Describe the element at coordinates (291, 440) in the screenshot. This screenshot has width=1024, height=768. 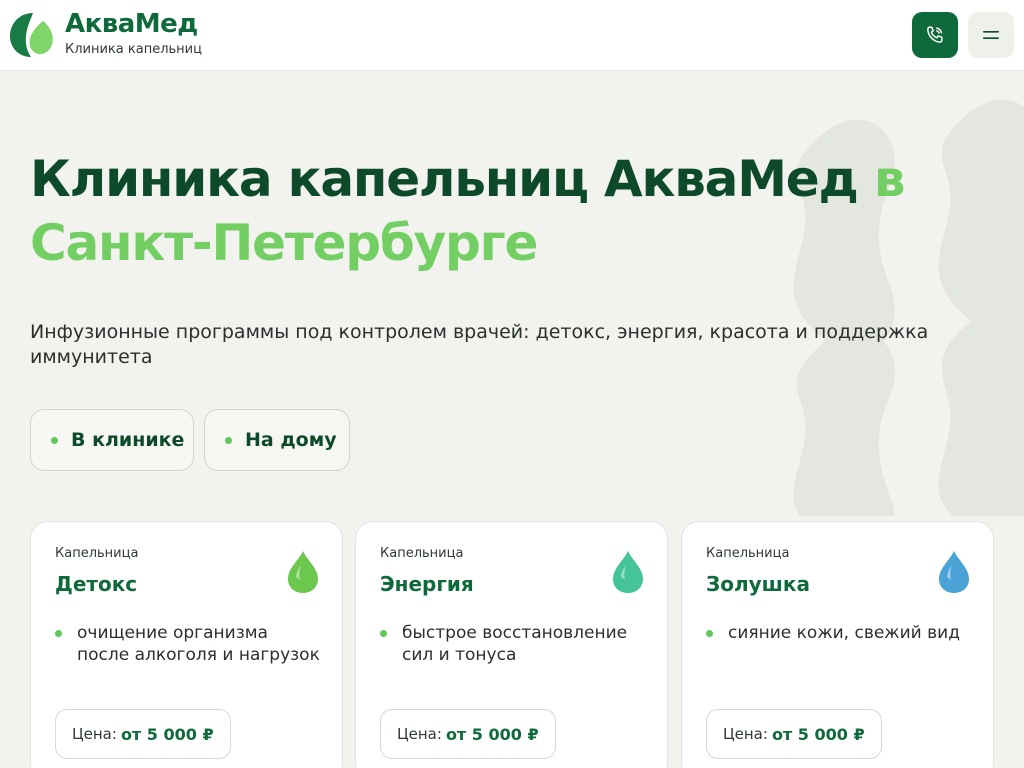
I see `mode-label: На дому` at that location.